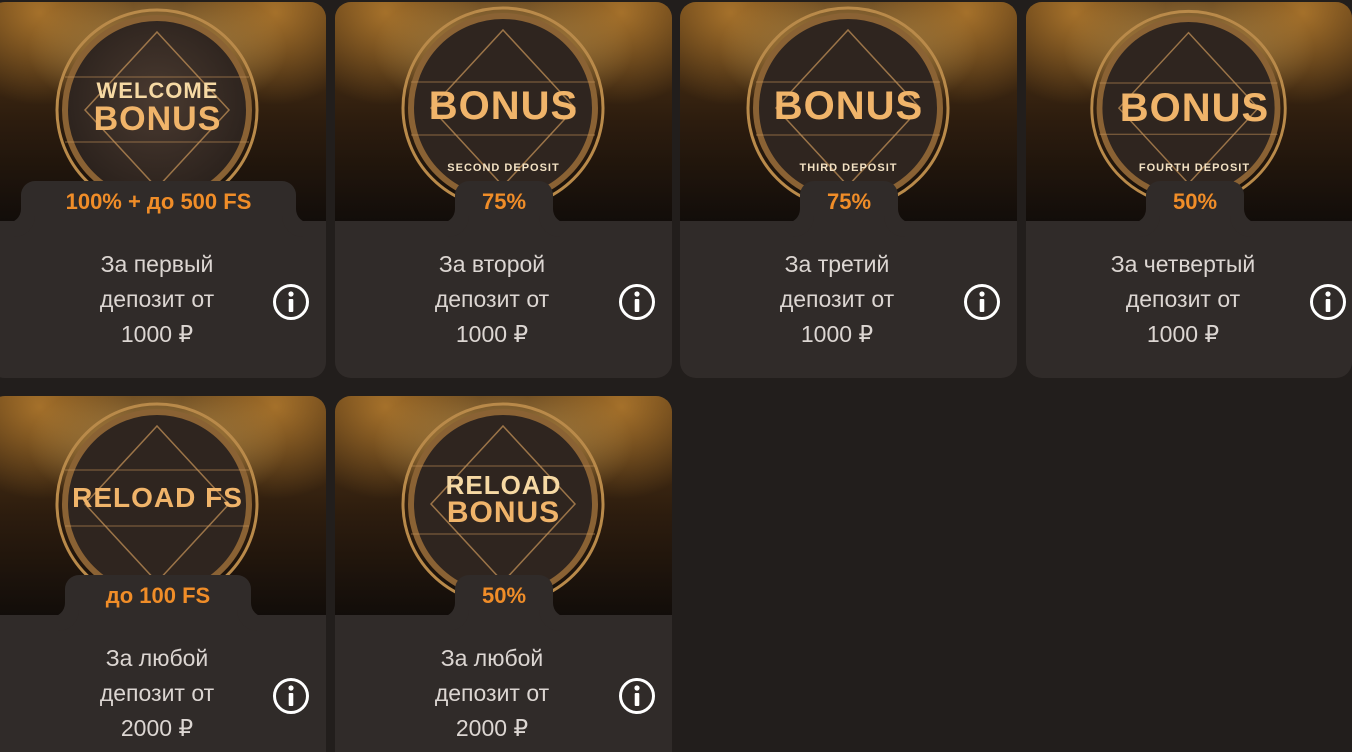  Describe the element at coordinates (1183, 299) in the screenshot. I see `bonus-description: За четвертый депозит от 1000 ₽` at that location.